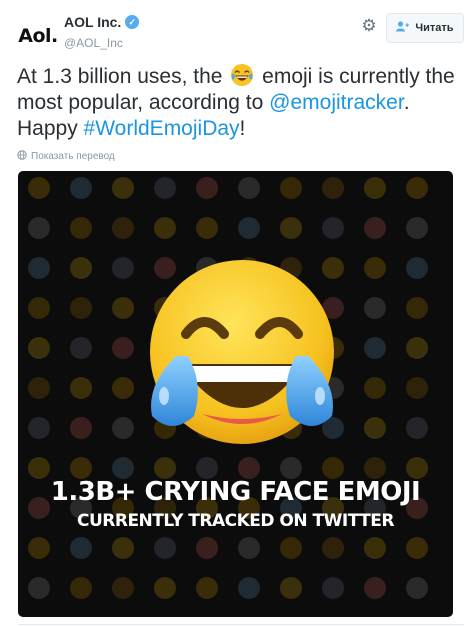 Image resolution: width=473 pixels, height=626 pixels. What do you see at coordinates (403, 28) in the screenshot?
I see `add-user-icon` at bounding box center [403, 28].